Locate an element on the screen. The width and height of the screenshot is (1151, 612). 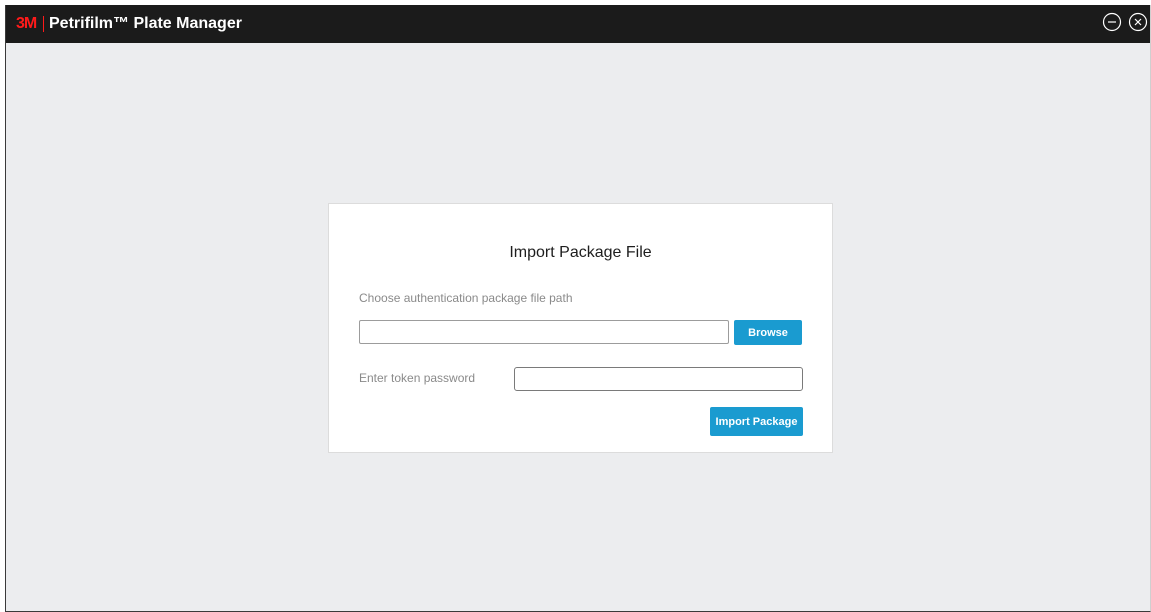
import-package-button: Import Package is located at coordinates (756, 421).